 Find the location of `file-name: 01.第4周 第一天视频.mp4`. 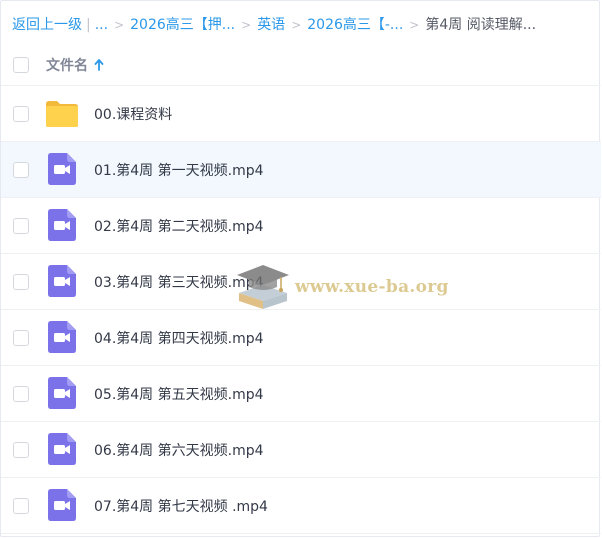

file-name: 01.第4周 第一天视频.mp4 is located at coordinates (179, 170).